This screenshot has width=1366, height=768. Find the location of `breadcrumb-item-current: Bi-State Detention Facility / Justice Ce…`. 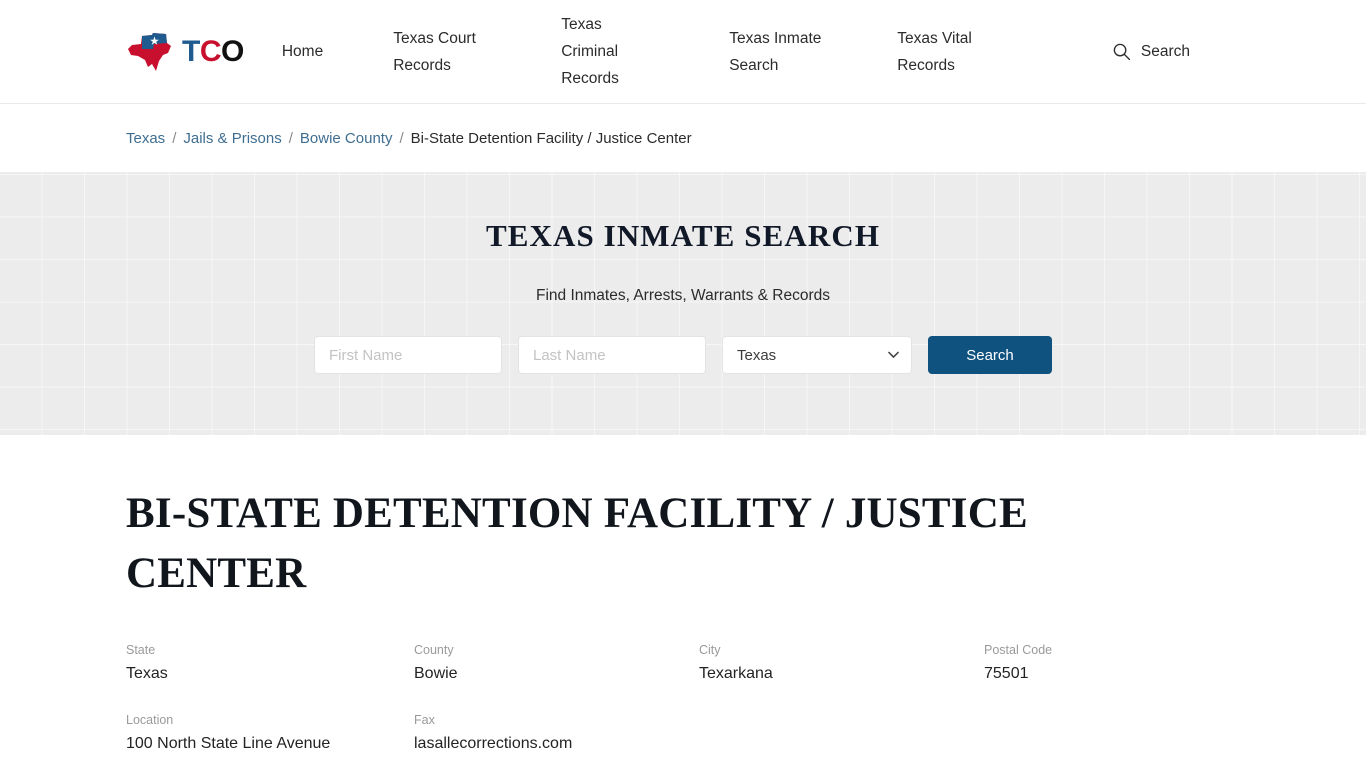

breadcrumb-item-current: Bi-State Detention Facility / Justice Ce… is located at coordinates (551, 138).